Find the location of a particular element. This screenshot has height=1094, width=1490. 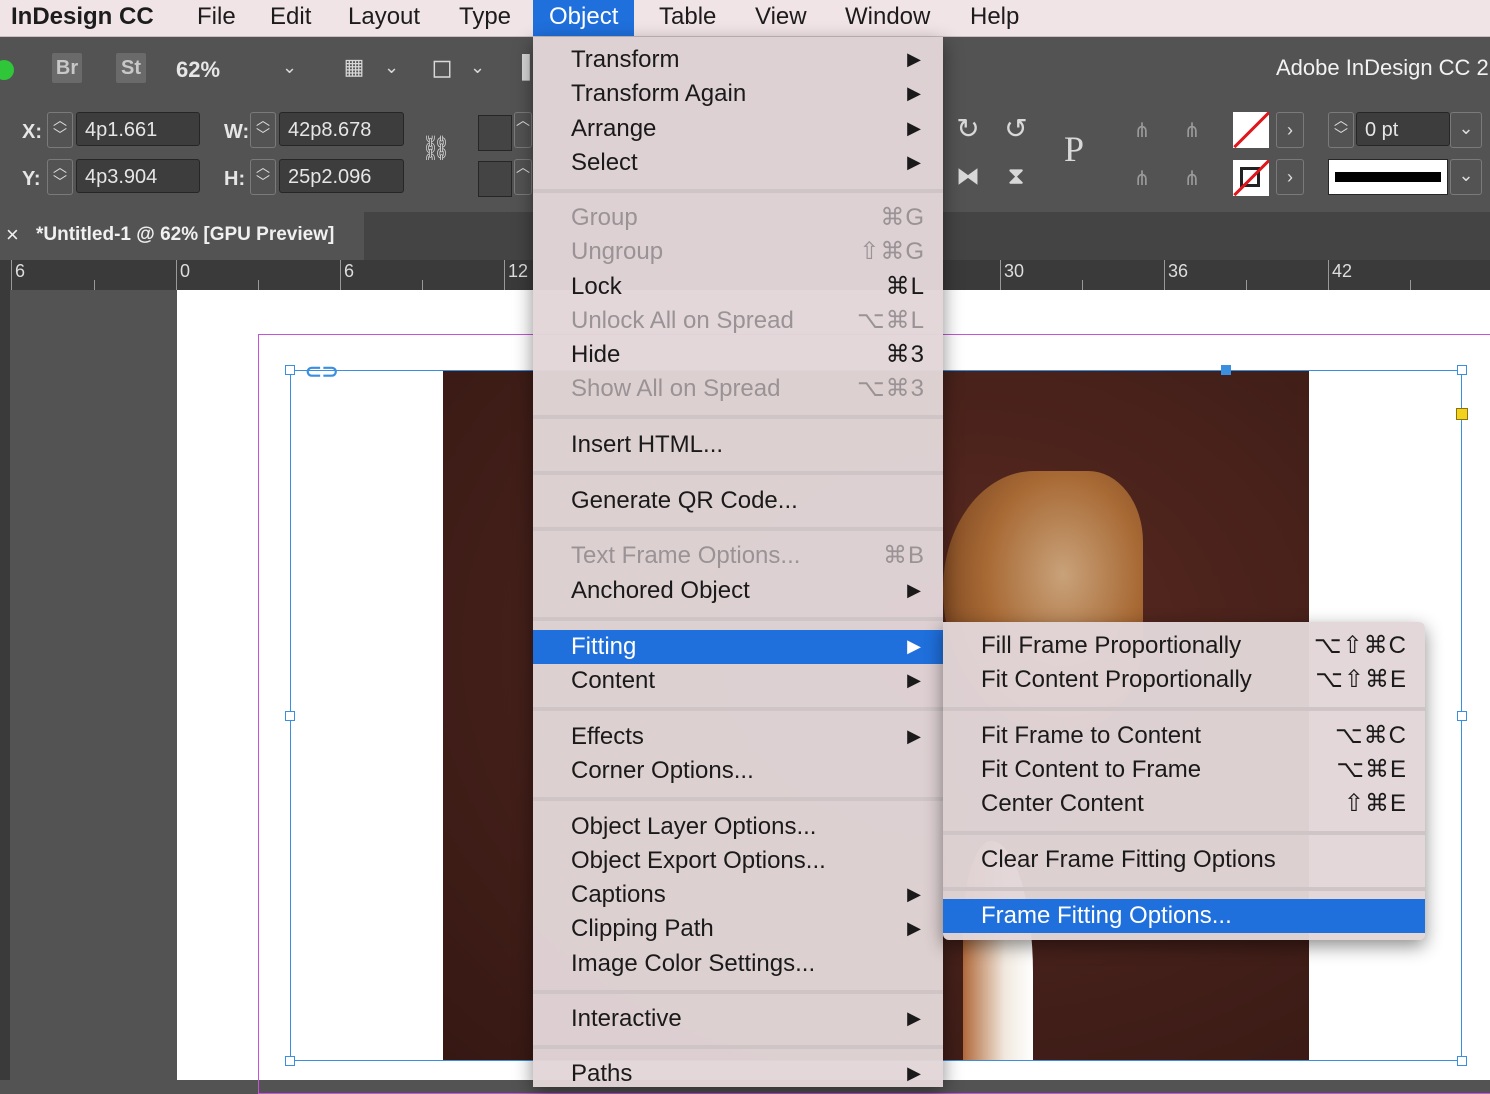

align-center-icon: ⋔ is located at coordinates (1142, 179).